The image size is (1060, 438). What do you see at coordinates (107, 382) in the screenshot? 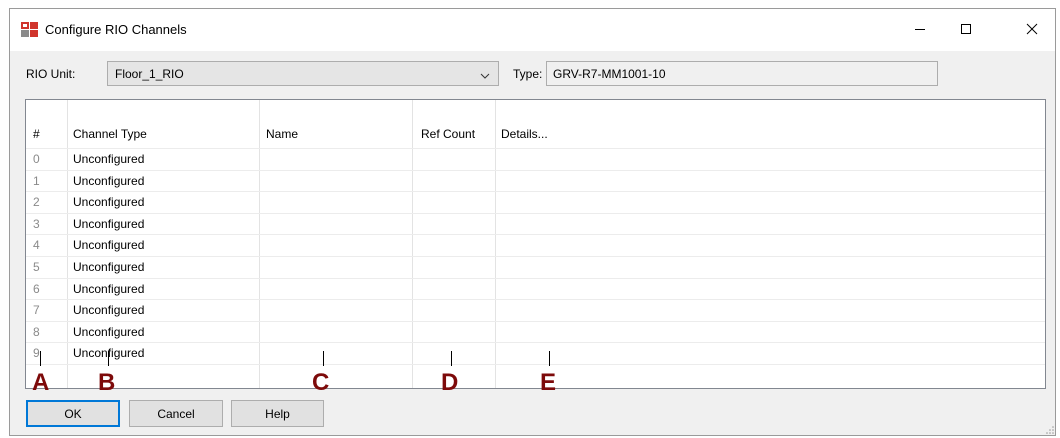
I see `marker-b: B` at bounding box center [107, 382].